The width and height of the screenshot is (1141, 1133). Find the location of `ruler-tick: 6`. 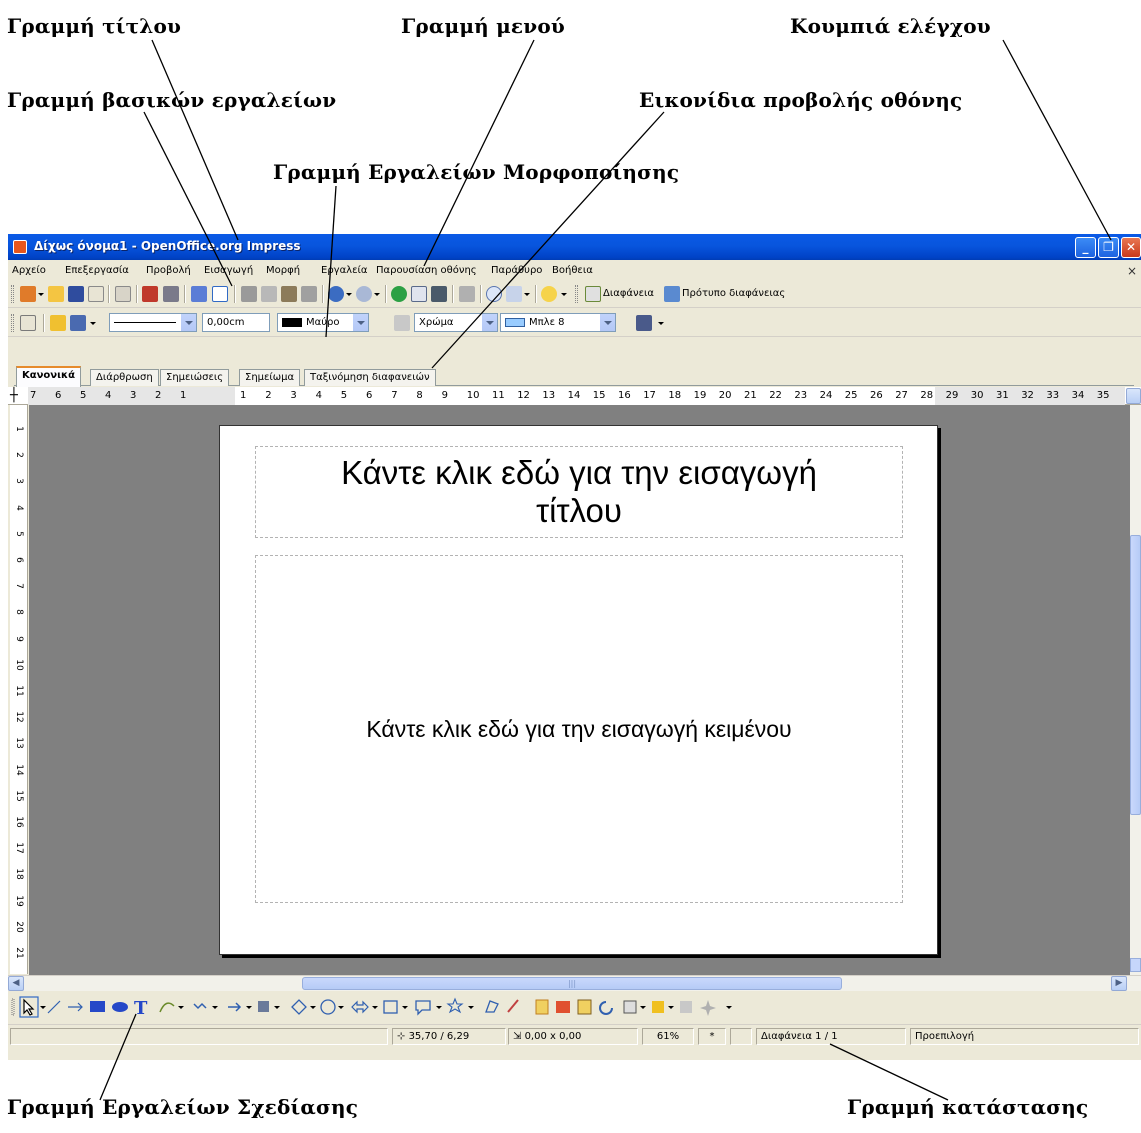

ruler-tick: 6 is located at coordinates (58, 395).